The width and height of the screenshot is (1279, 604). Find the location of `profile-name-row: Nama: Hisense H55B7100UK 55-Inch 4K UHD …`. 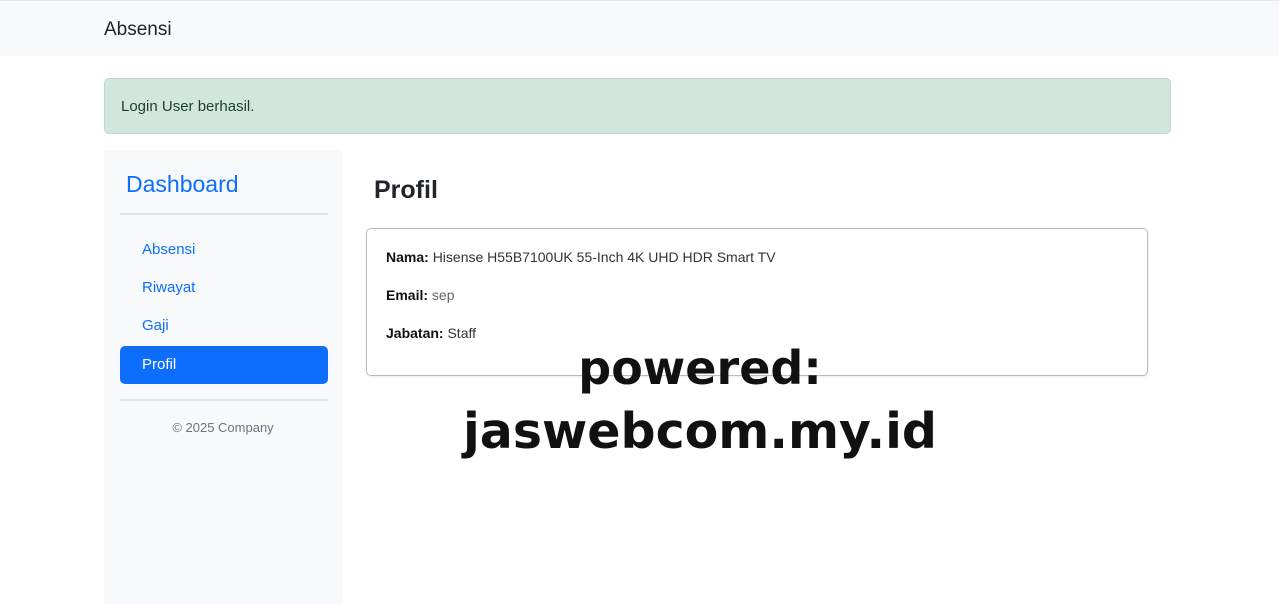

profile-name-row: Nama: Hisense H55B7100UK 55-Inch 4K UHD … is located at coordinates (581, 257).